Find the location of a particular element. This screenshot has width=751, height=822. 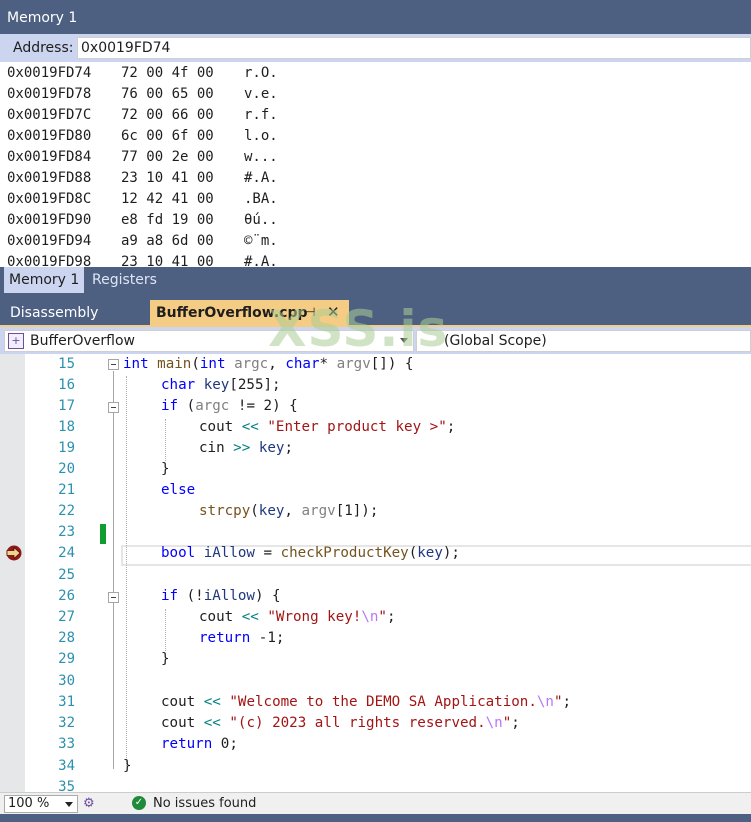

line-number: 23 is located at coordinates (66, 532).